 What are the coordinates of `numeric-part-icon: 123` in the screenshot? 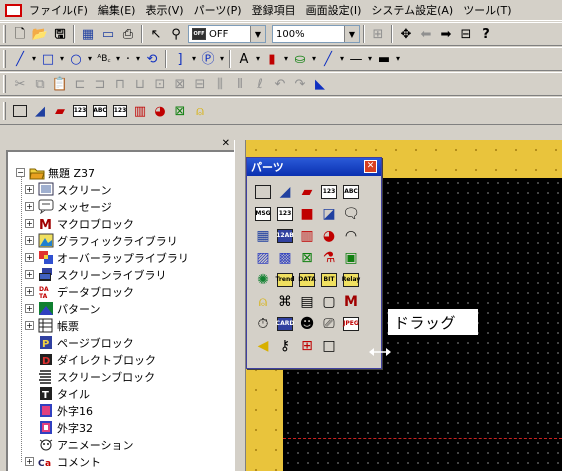 It's located at (329, 192).